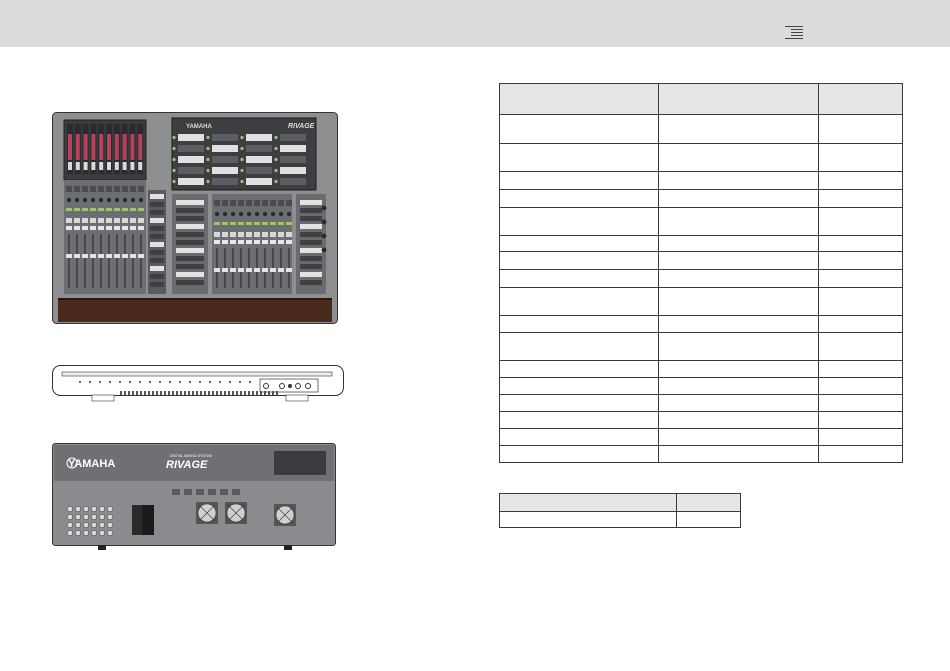  What do you see at coordinates (794, 33) in the screenshot?
I see `hamburger-menu-icon` at bounding box center [794, 33].